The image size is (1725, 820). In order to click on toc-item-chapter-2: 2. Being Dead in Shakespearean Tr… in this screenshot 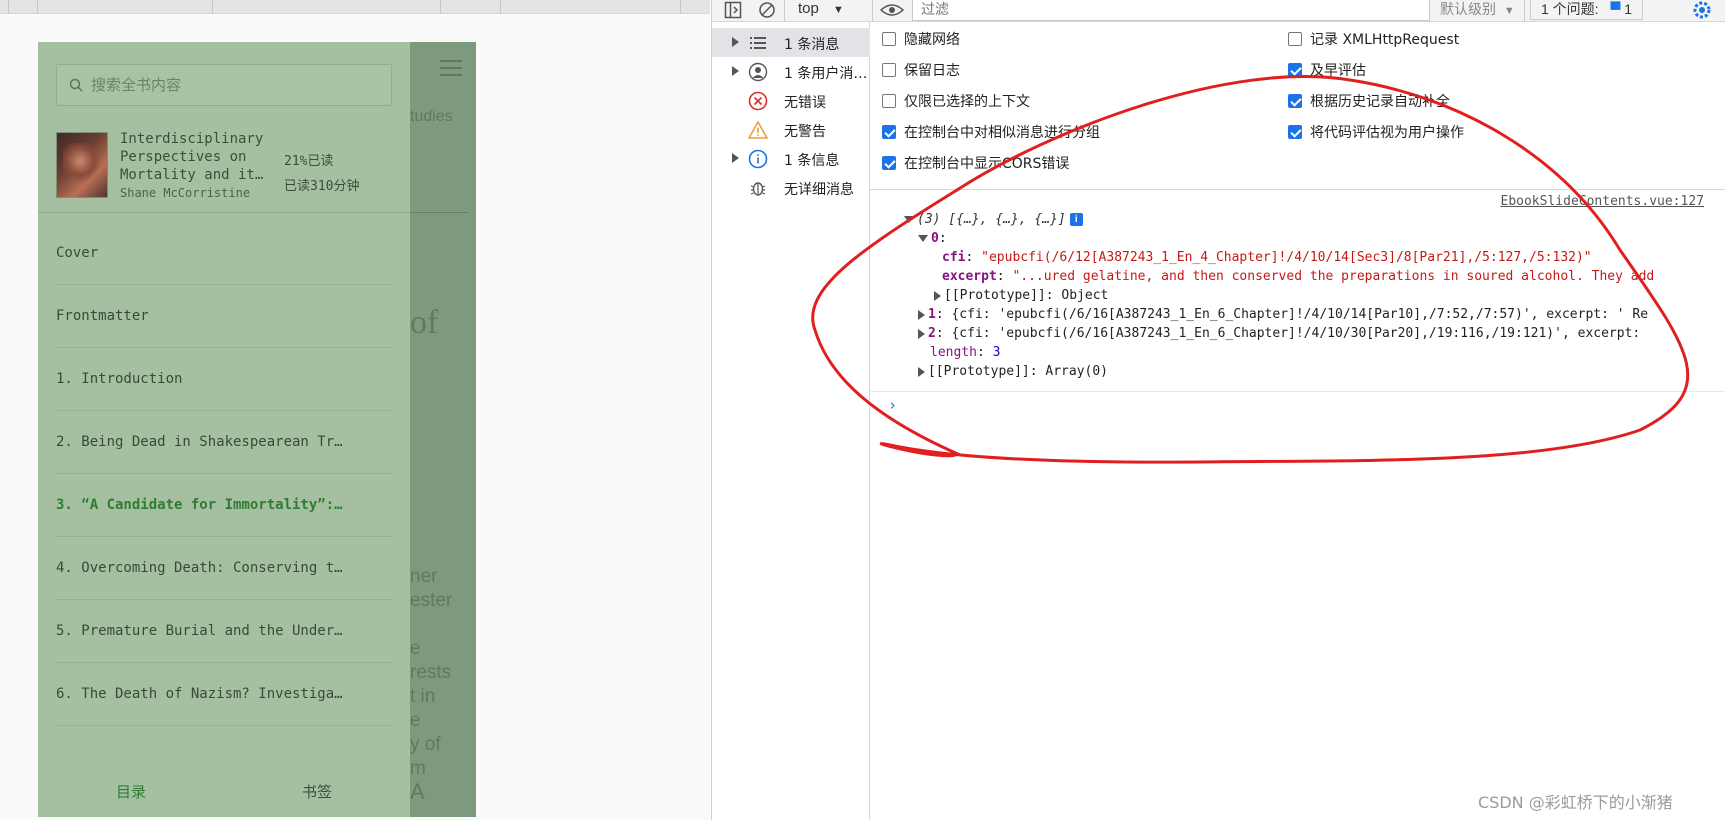, I will do `click(224, 442)`.